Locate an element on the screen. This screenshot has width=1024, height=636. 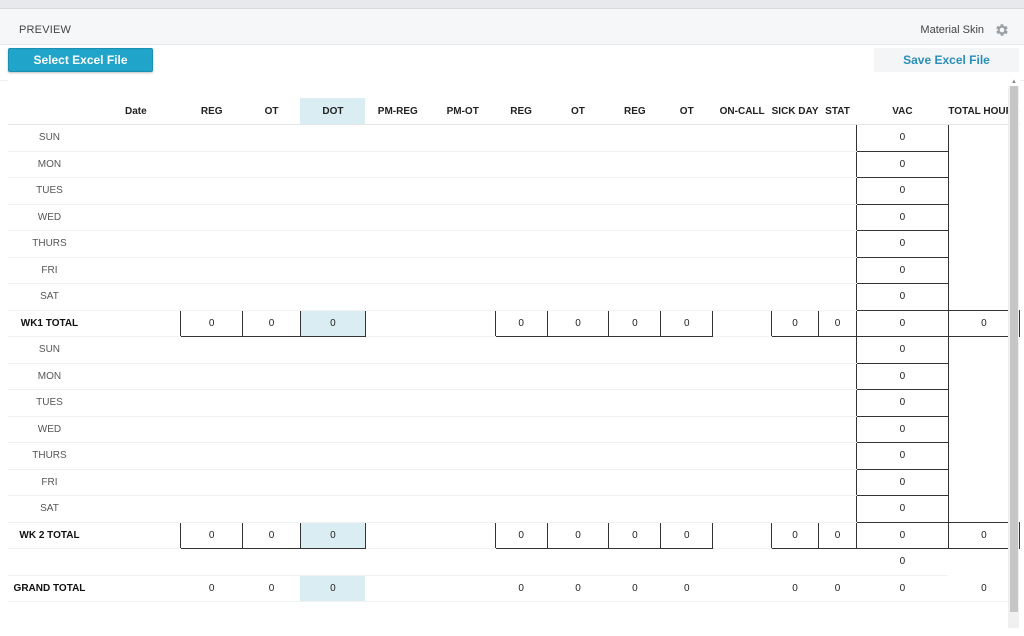
grand-ot2-total: 0 is located at coordinates (578, 588).